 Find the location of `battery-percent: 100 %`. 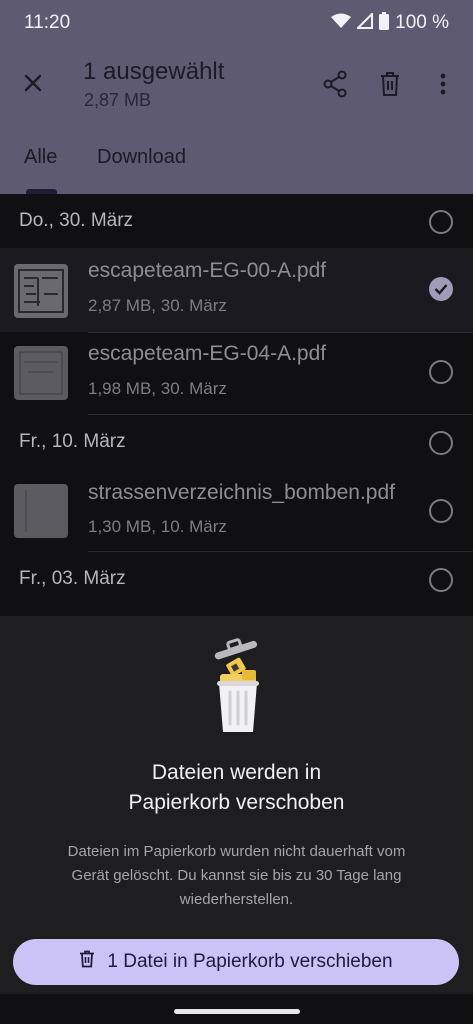

battery-percent: 100 % is located at coordinates (422, 22).